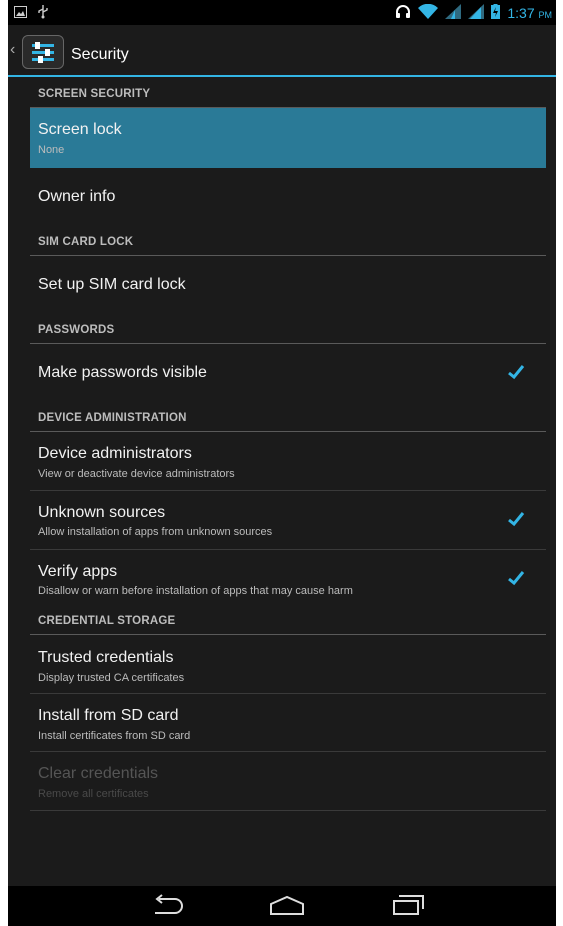  Describe the element at coordinates (43, 13) in the screenshot. I see `usb-icon` at that location.